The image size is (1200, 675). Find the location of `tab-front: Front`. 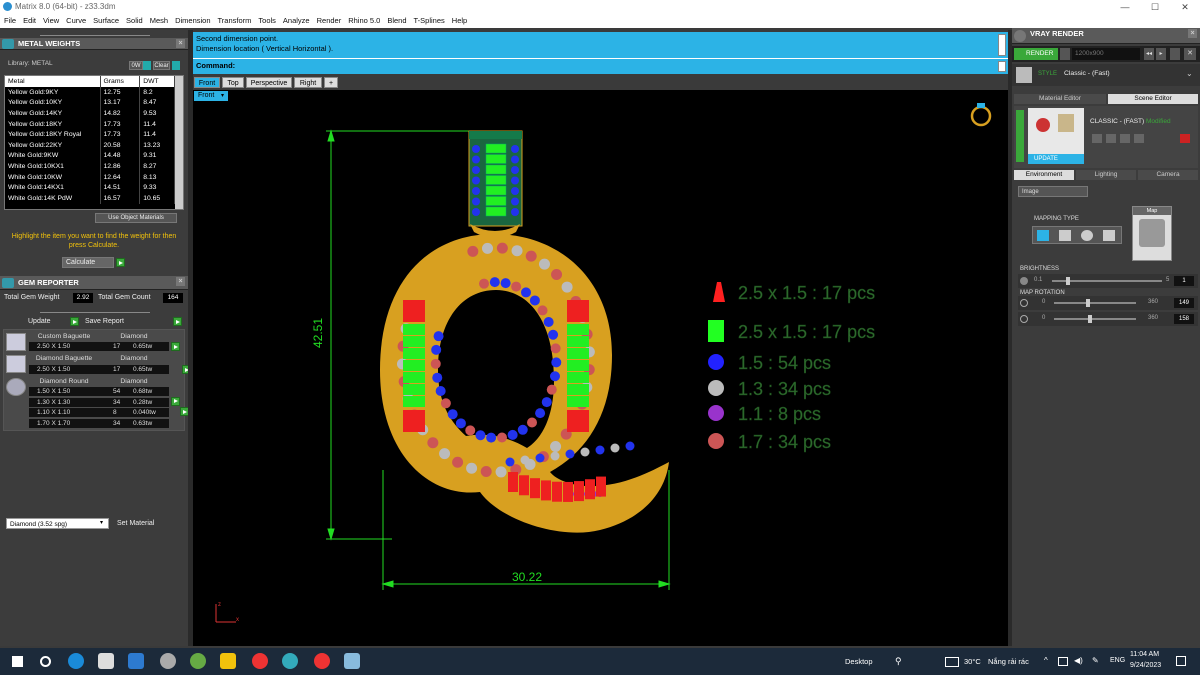

tab-front: Front is located at coordinates (207, 82).